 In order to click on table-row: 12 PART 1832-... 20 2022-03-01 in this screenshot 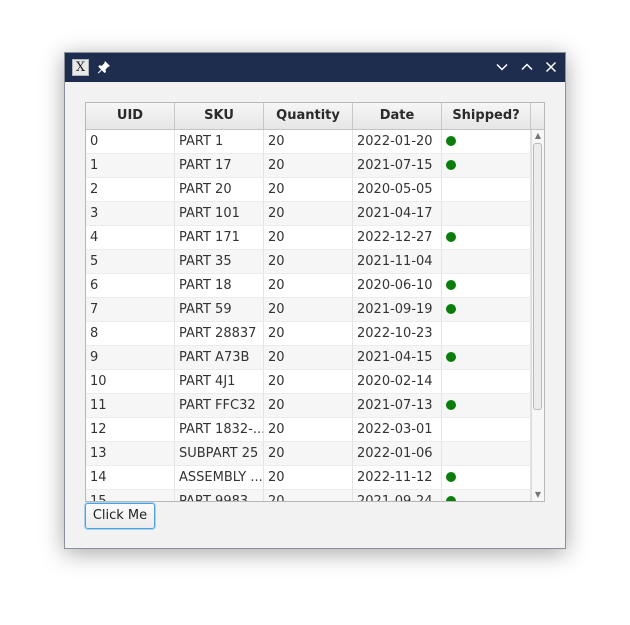, I will do `click(308, 430)`.